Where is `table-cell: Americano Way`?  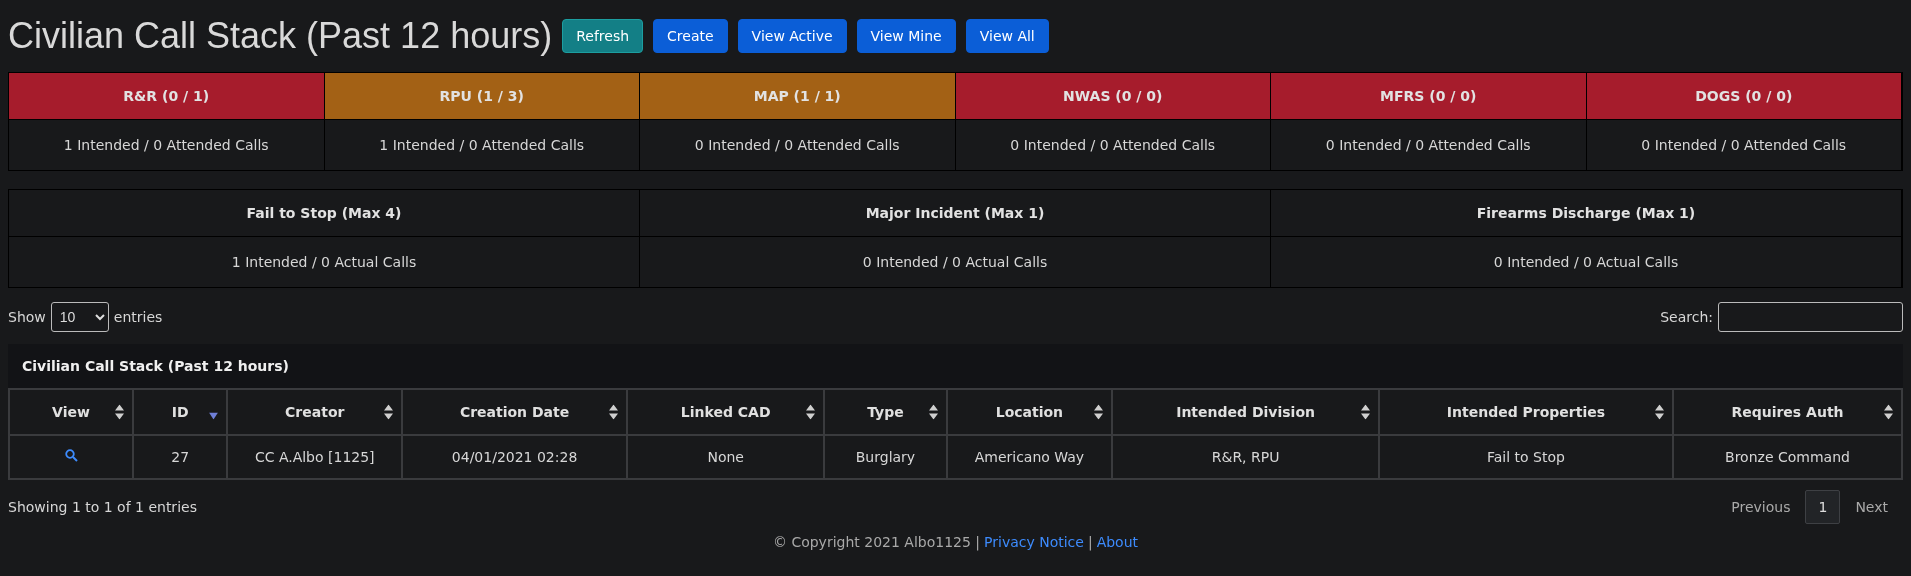
table-cell: Americano Way is located at coordinates (1029, 457).